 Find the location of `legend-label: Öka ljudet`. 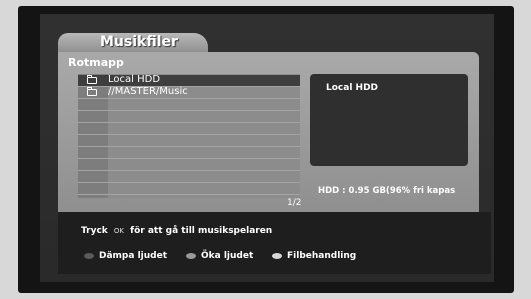

legend-label: Öka ljudet is located at coordinates (227, 256).